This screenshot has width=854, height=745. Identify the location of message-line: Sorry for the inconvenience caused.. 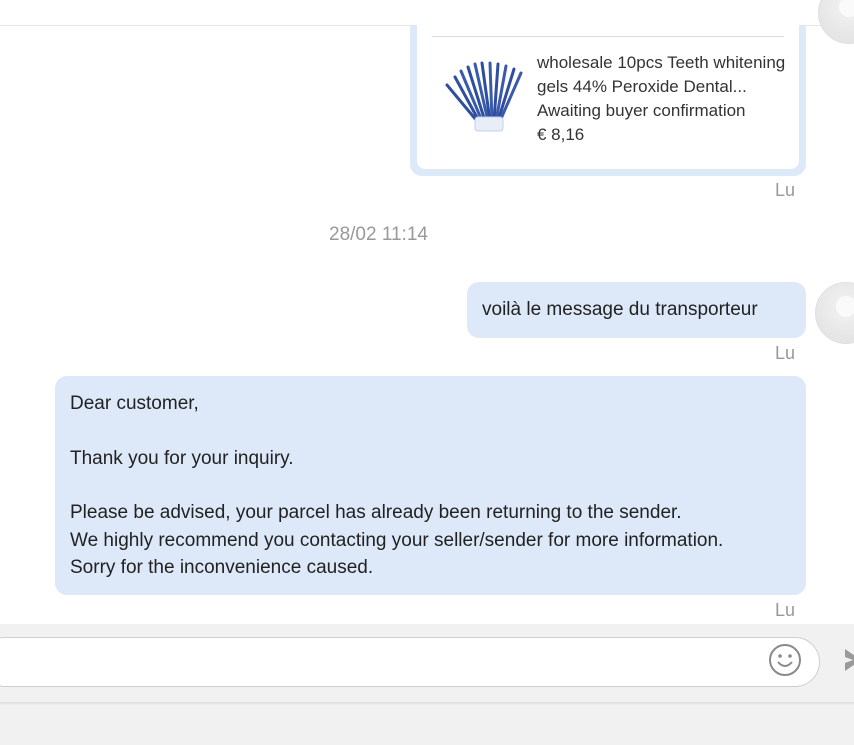
(222, 567).